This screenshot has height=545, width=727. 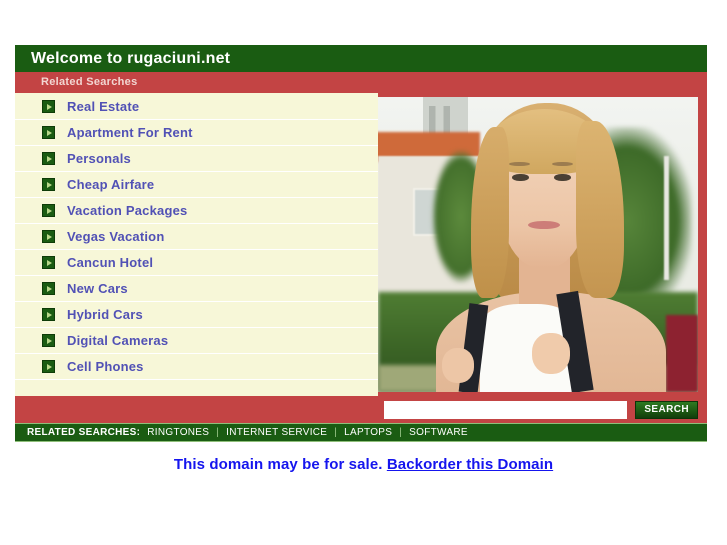 I want to click on search-button: SEARCH, so click(x=666, y=409).